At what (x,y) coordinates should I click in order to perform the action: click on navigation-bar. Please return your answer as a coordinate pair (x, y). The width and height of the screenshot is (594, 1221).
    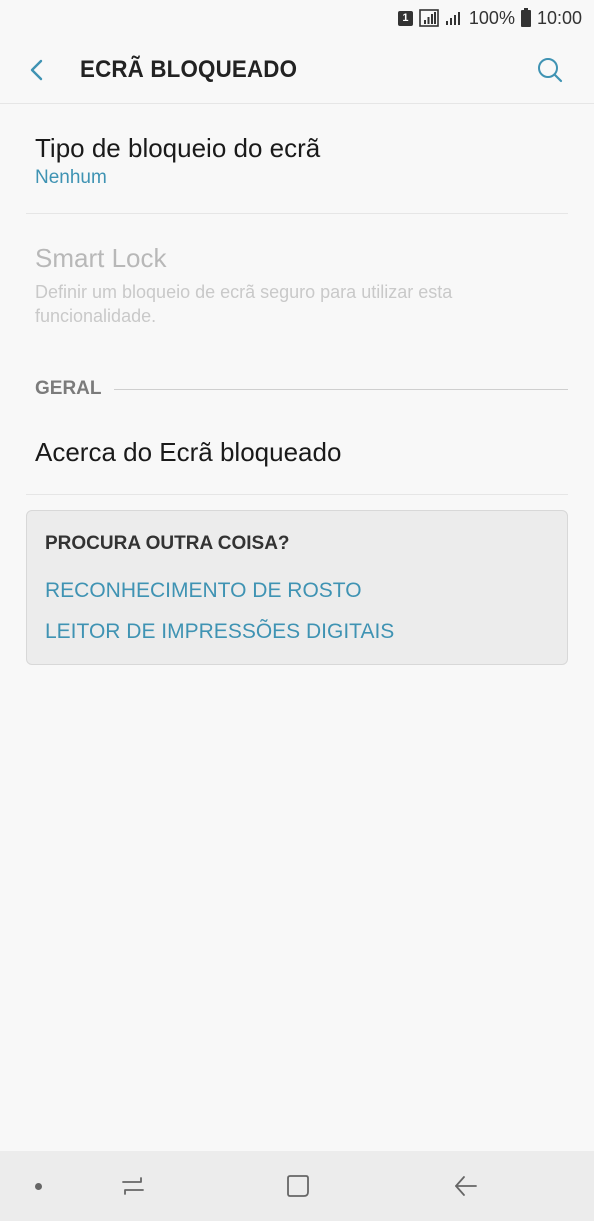
    Looking at the image, I should click on (297, 1186).